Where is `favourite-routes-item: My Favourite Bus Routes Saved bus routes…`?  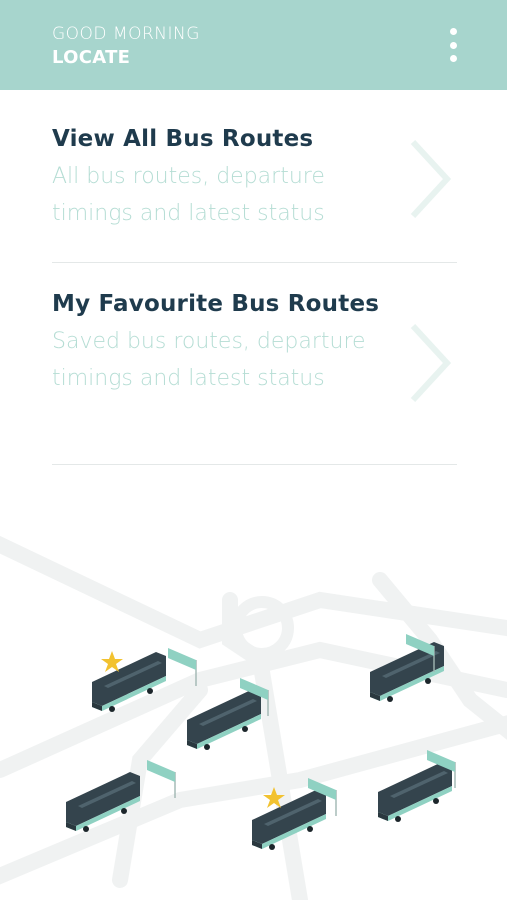 favourite-routes-item: My Favourite Bus Routes Saved bus routes… is located at coordinates (254, 366).